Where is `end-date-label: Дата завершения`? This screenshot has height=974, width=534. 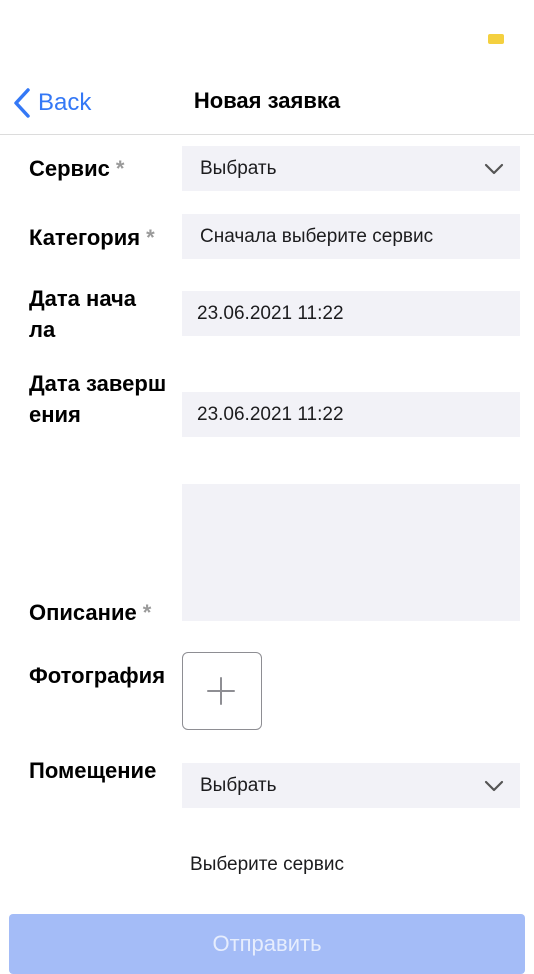 end-date-label: Дата завершения is located at coordinates (98, 399).